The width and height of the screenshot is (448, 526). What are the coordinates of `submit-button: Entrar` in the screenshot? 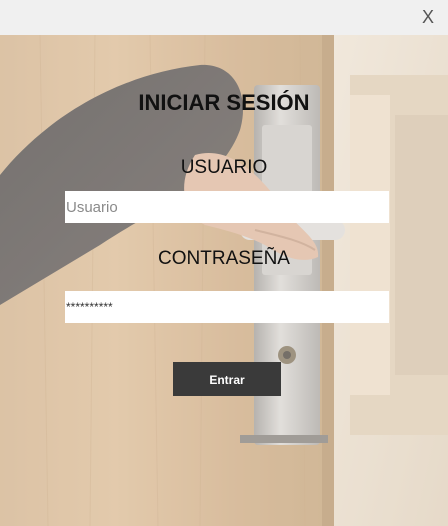 It's located at (227, 379).